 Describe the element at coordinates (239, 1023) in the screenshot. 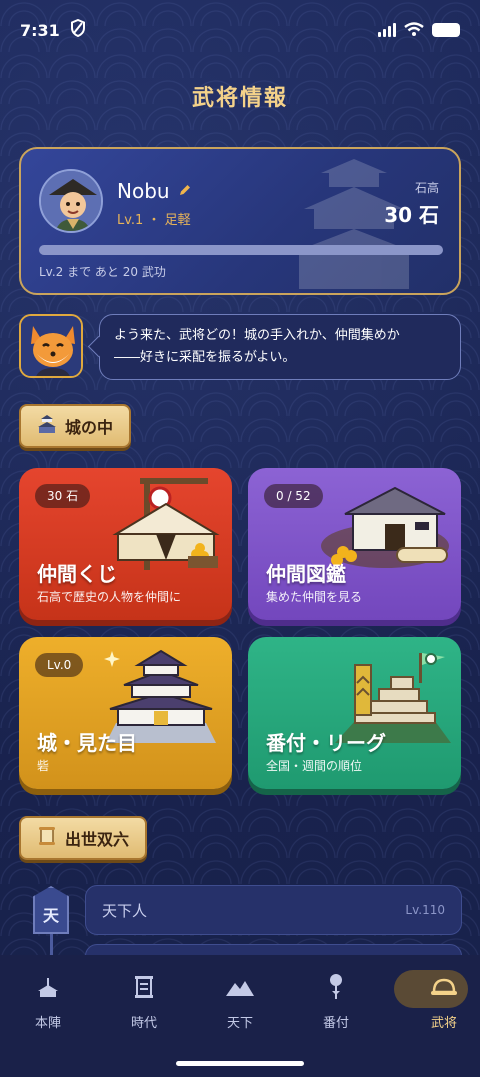

I see `tab-label: 天下` at that location.